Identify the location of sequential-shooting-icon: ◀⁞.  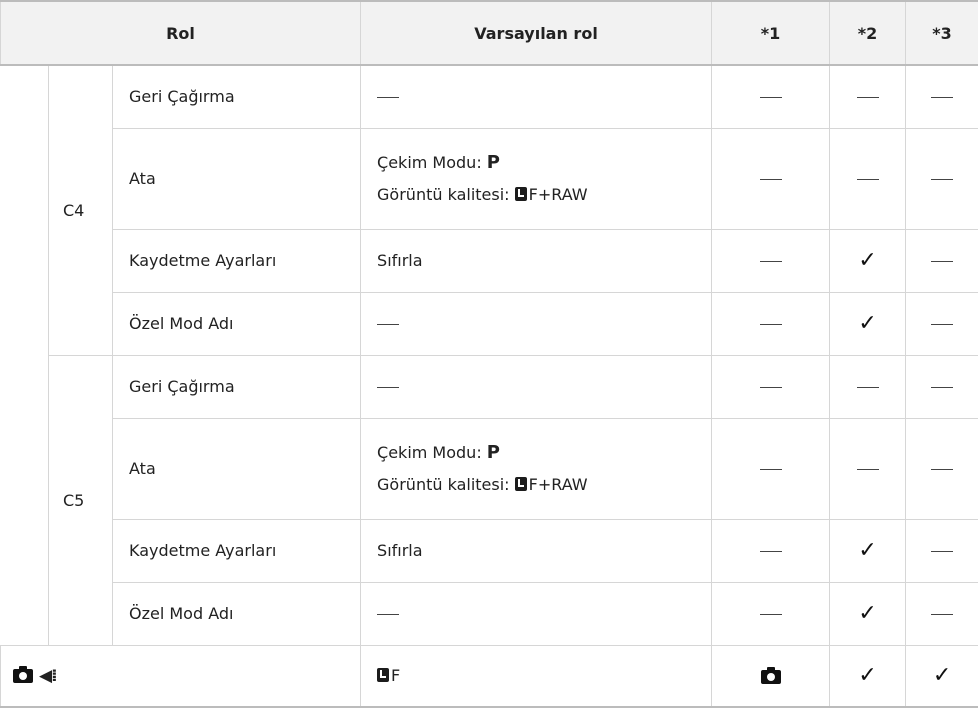
(48, 676).